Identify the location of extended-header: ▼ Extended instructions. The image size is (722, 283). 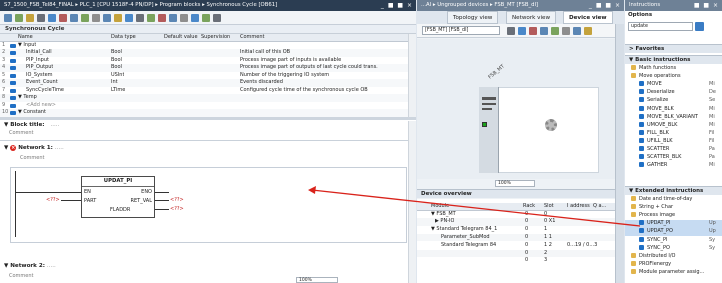
(673, 190).